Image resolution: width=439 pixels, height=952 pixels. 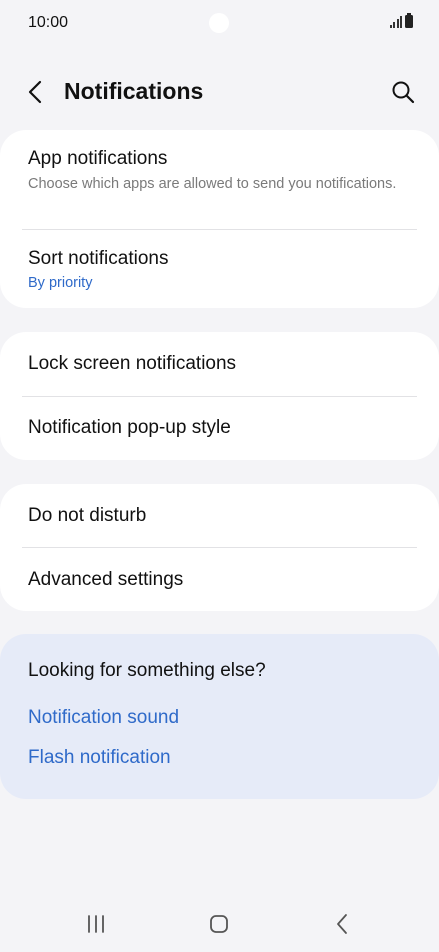 I want to click on search-icon, so click(x=403, y=92).